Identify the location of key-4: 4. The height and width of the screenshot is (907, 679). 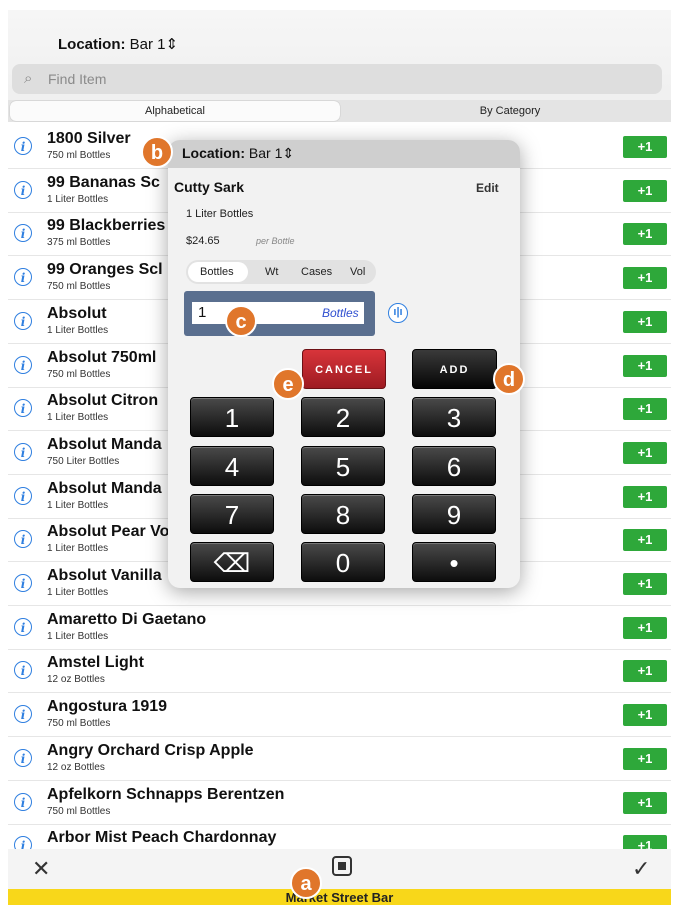
(232, 466).